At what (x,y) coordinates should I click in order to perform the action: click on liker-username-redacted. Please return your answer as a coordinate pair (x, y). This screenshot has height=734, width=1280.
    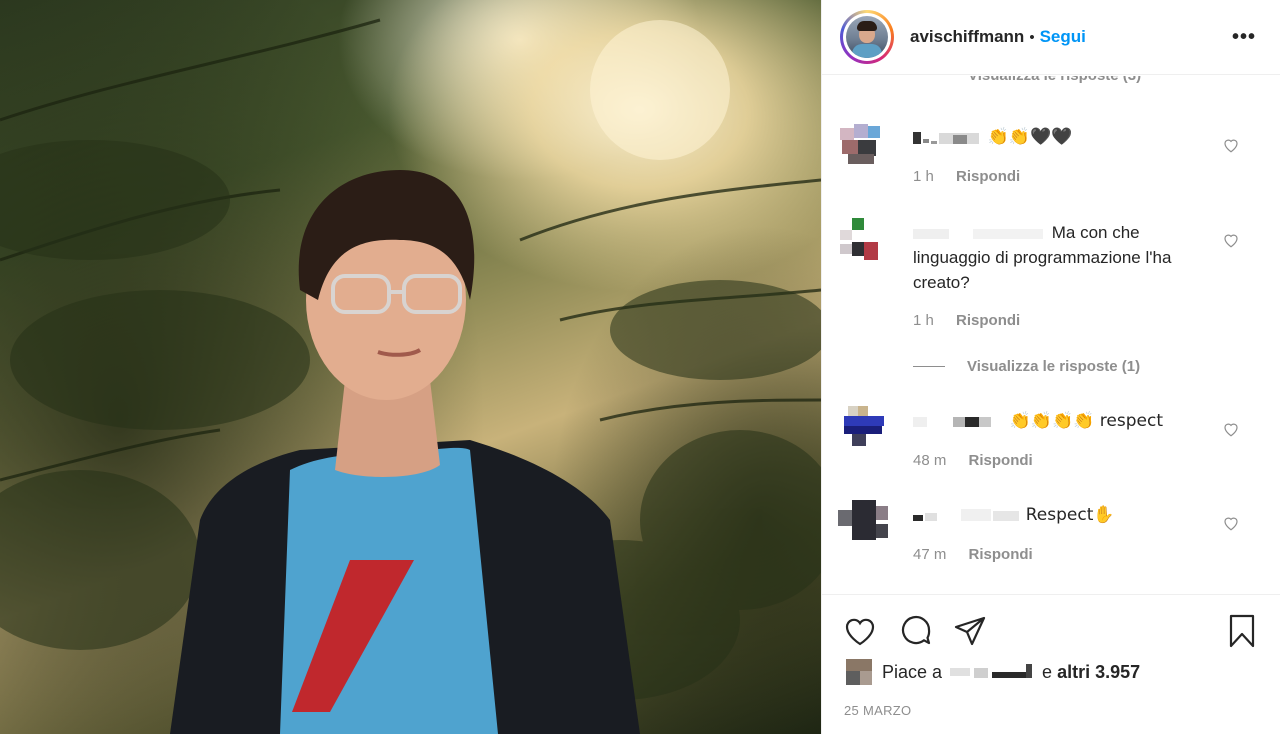
    Looking at the image, I should click on (992, 672).